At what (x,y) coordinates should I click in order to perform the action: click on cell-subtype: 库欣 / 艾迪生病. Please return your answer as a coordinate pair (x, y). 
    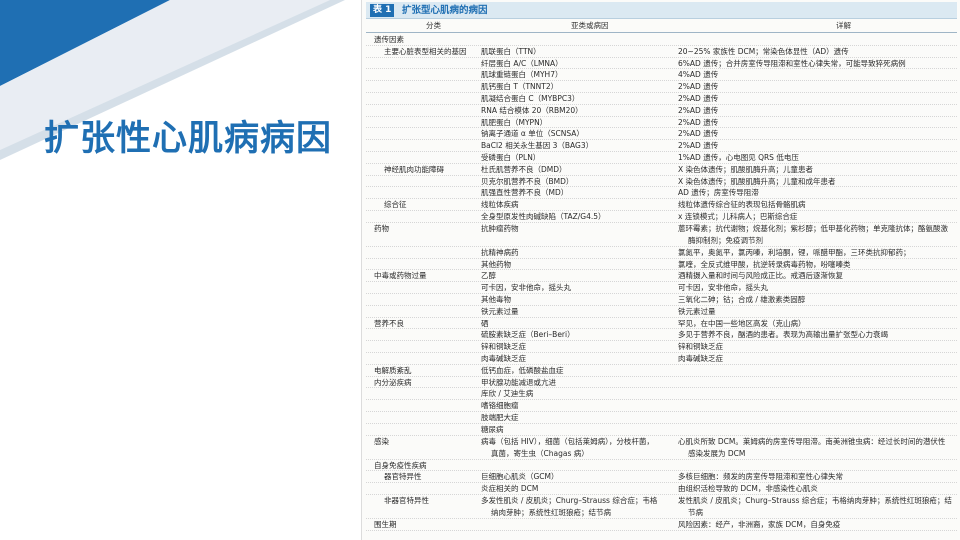
    Looking at the image, I should click on (507, 394).